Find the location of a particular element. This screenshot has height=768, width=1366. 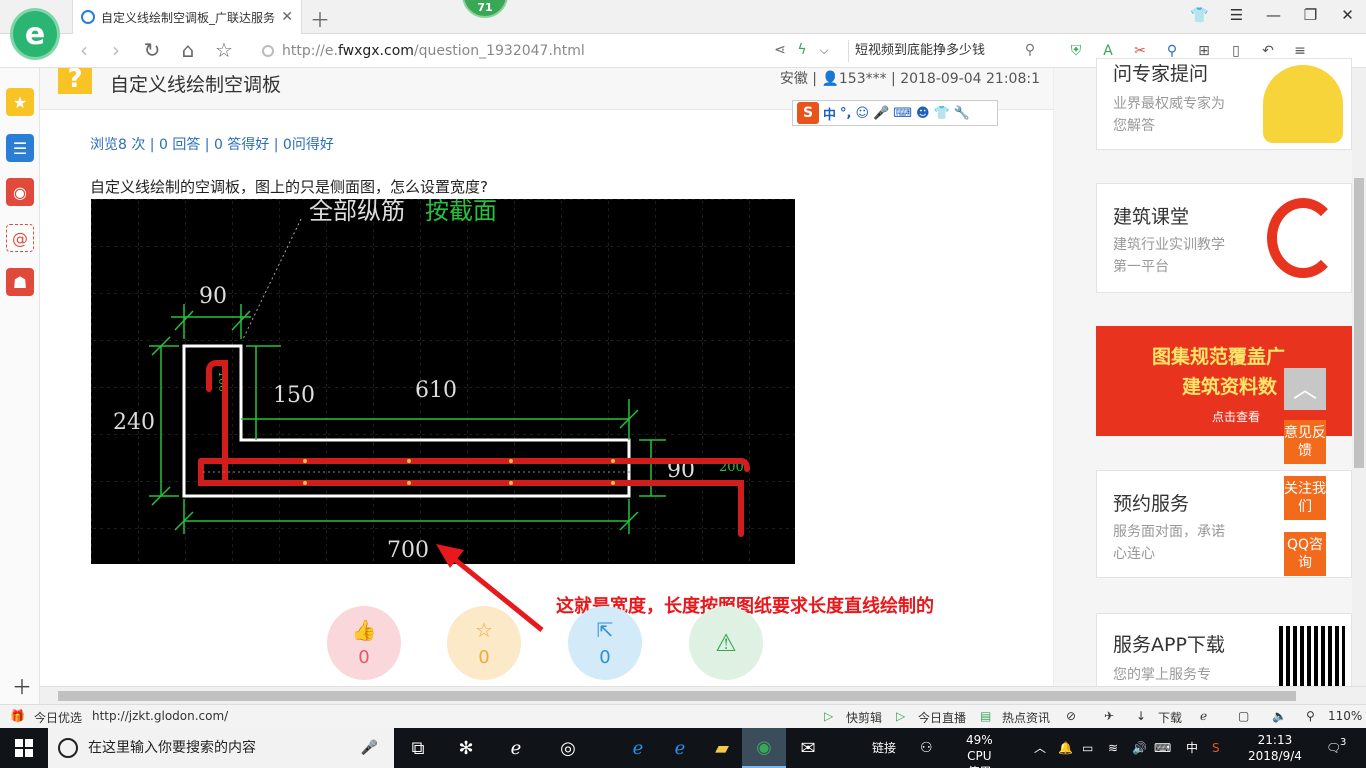

lightning-icon: ϟ is located at coordinates (802, 50).